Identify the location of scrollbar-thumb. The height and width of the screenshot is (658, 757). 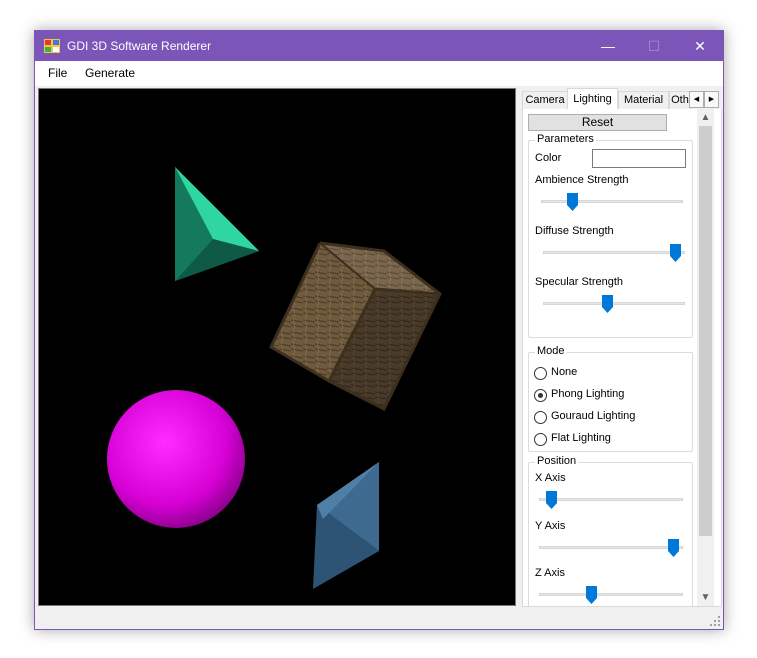
(705, 331).